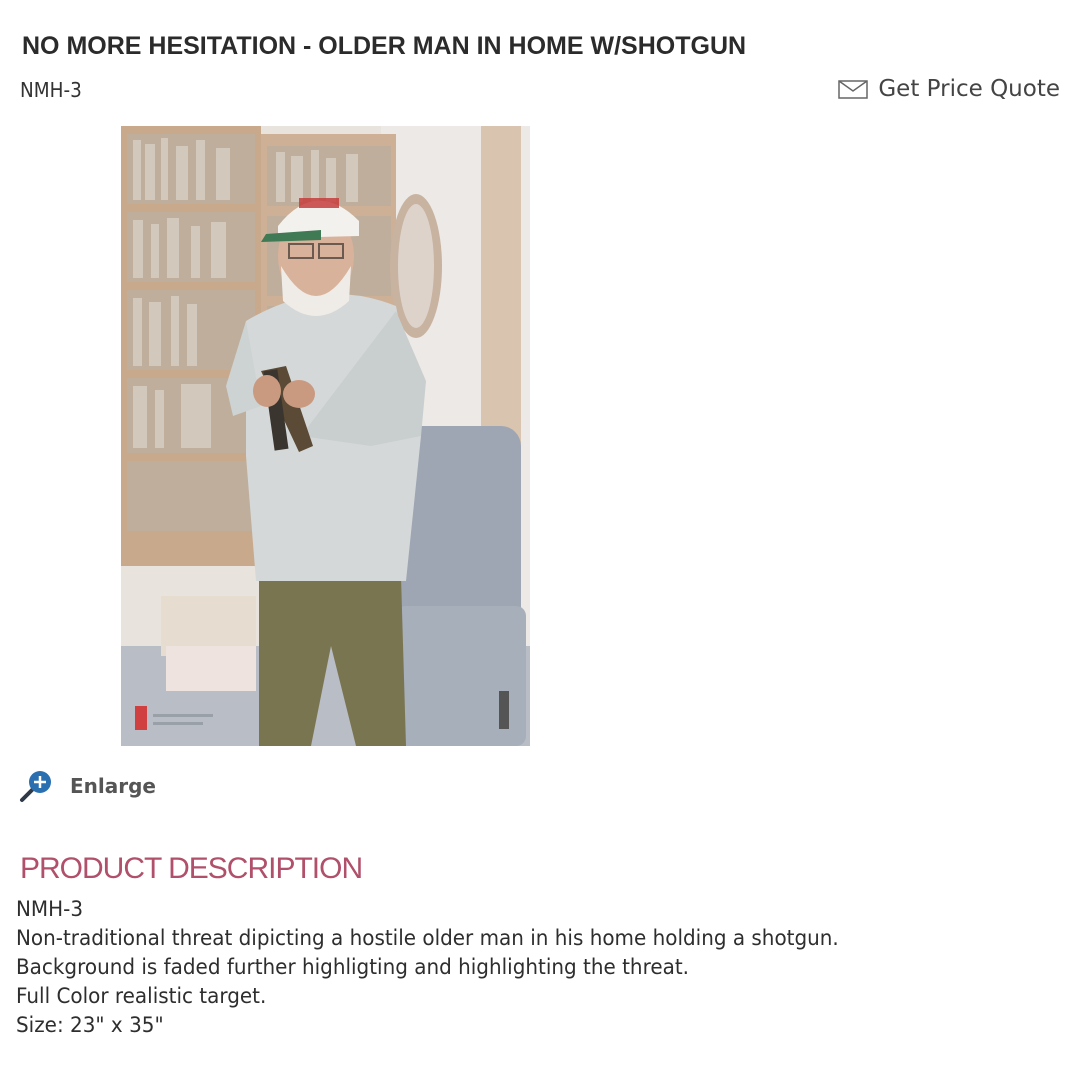  What do you see at coordinates (51, 90) in the screenshot?
I see `product-sku: NMH-3` at bounding box center [51, 90].